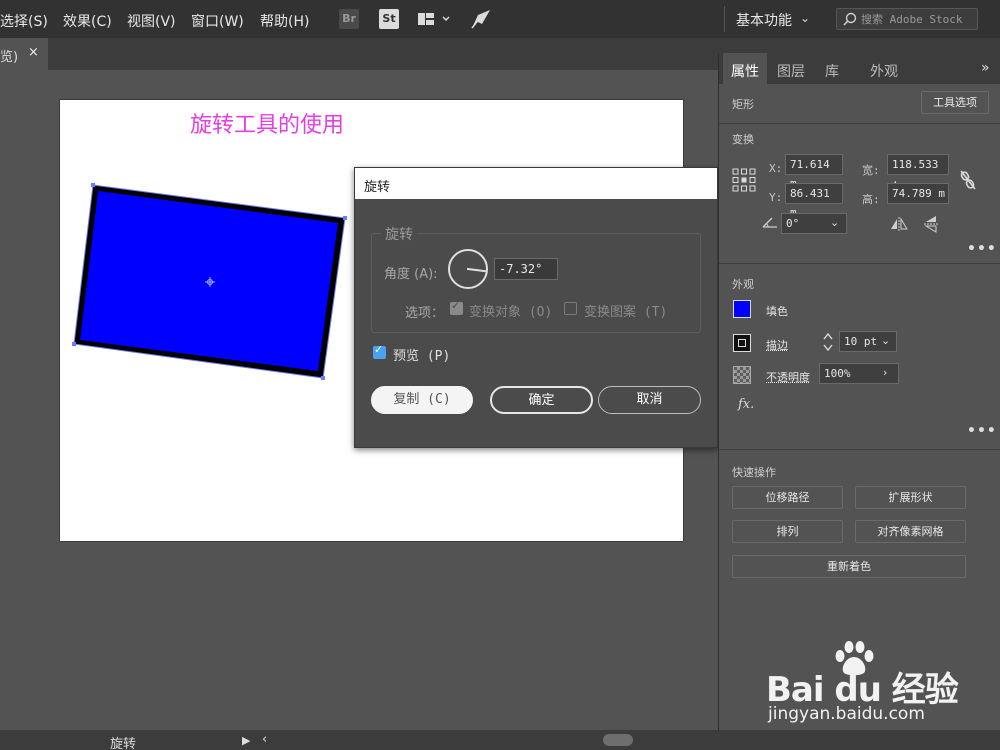 This screenshot has width=1000, height=750. What do you see at coordinates (421, 354) in the screenshot?
I see `preview-label: 预览 (P)` at bounding box center [421, 354].